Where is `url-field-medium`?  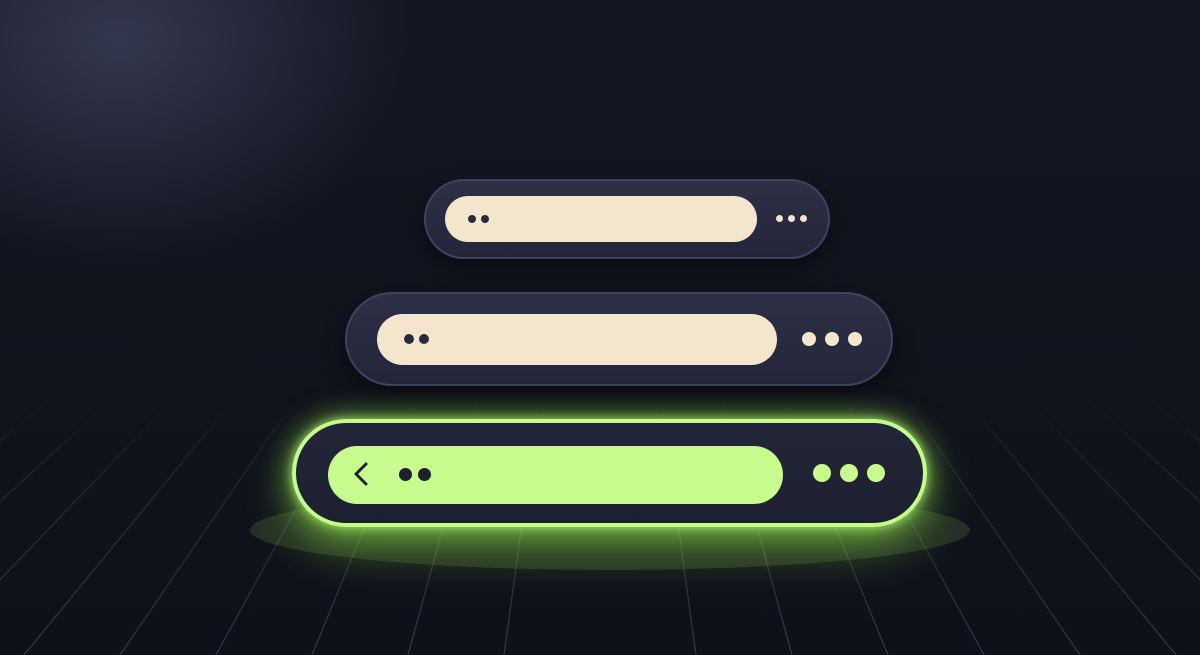 url-field-medium is located at coordinates (577, 339).